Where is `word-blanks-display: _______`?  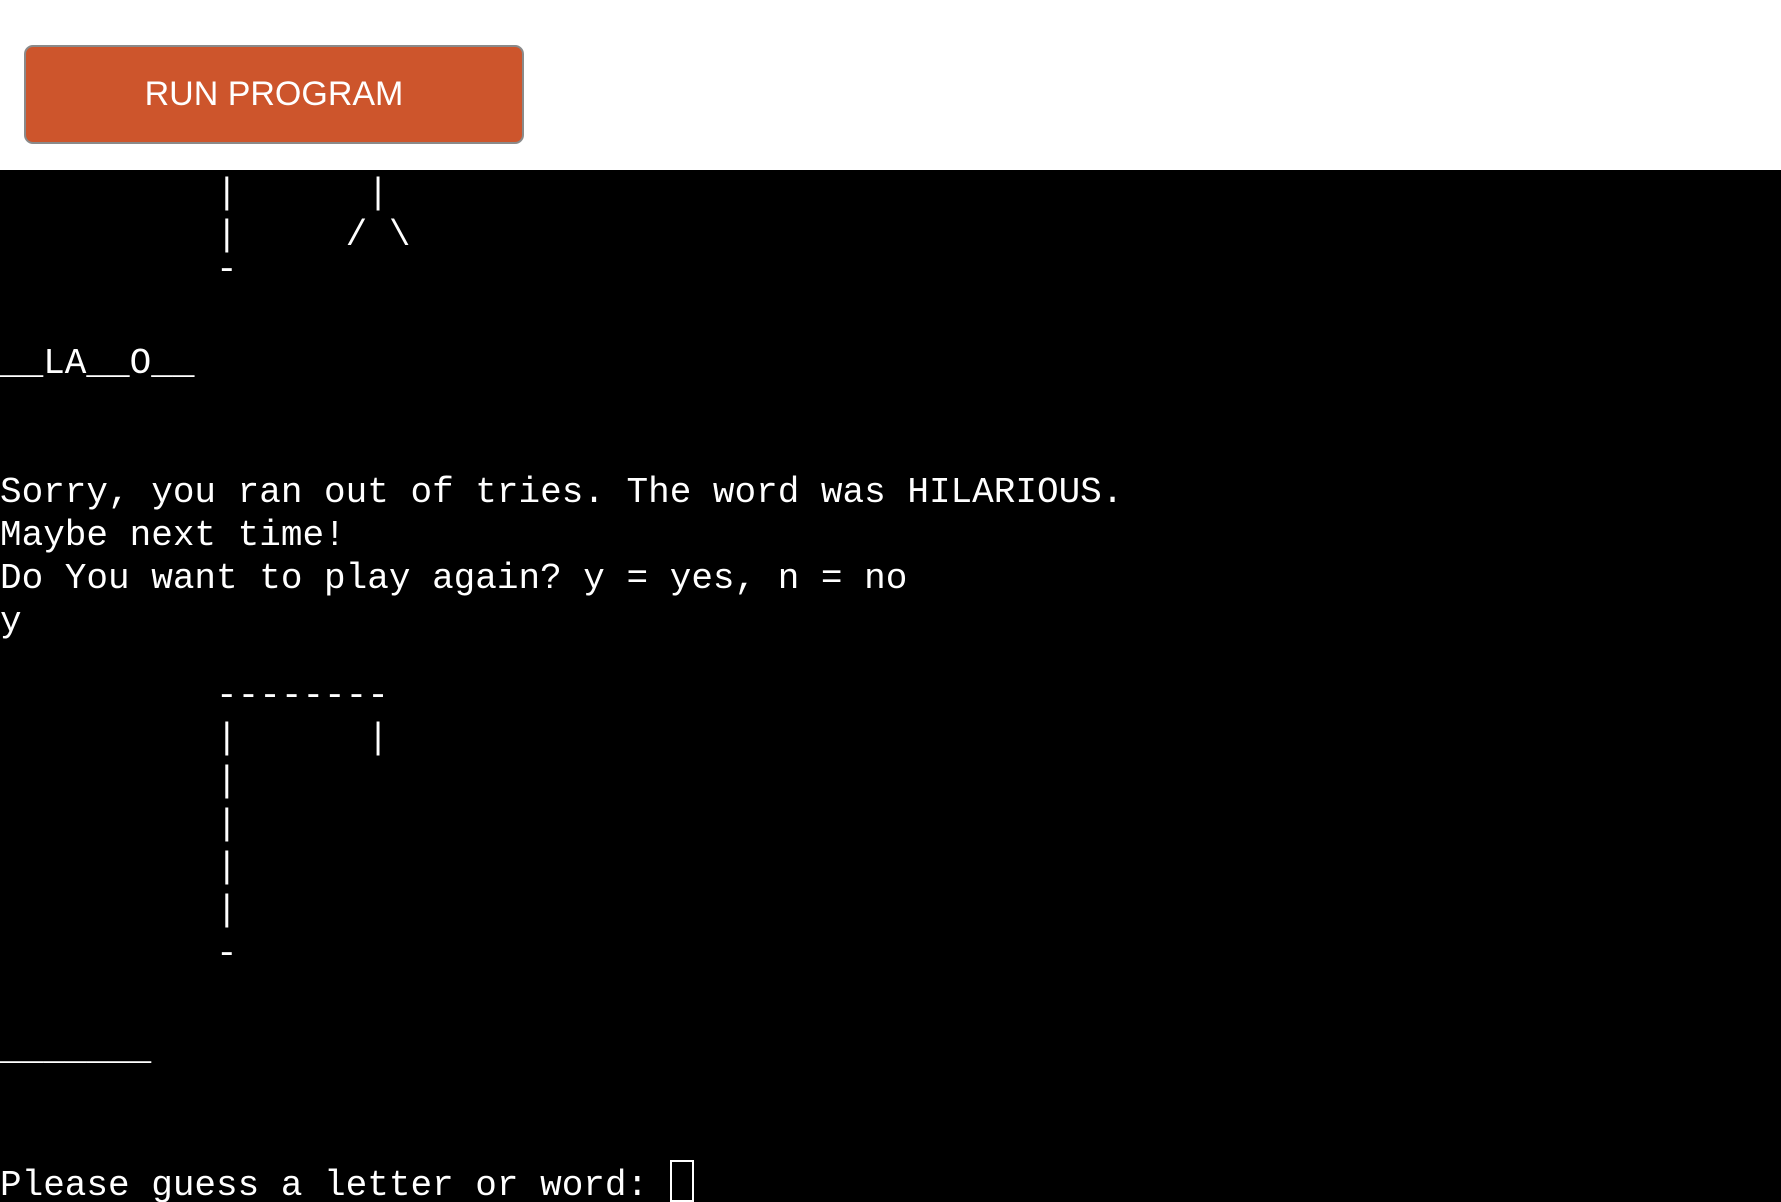 word-blanks-display: _______ is located at coordinates (76, 1049).